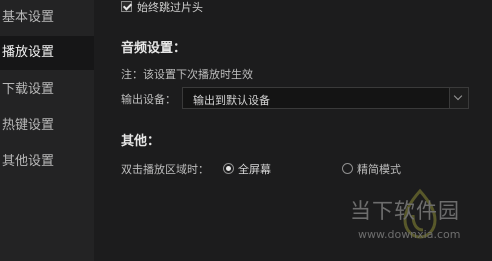  What do you see at coordinates (405, 211) in the screenshot?
I see `watermark-title: 当下软件园` at bounding box center [405, 211].